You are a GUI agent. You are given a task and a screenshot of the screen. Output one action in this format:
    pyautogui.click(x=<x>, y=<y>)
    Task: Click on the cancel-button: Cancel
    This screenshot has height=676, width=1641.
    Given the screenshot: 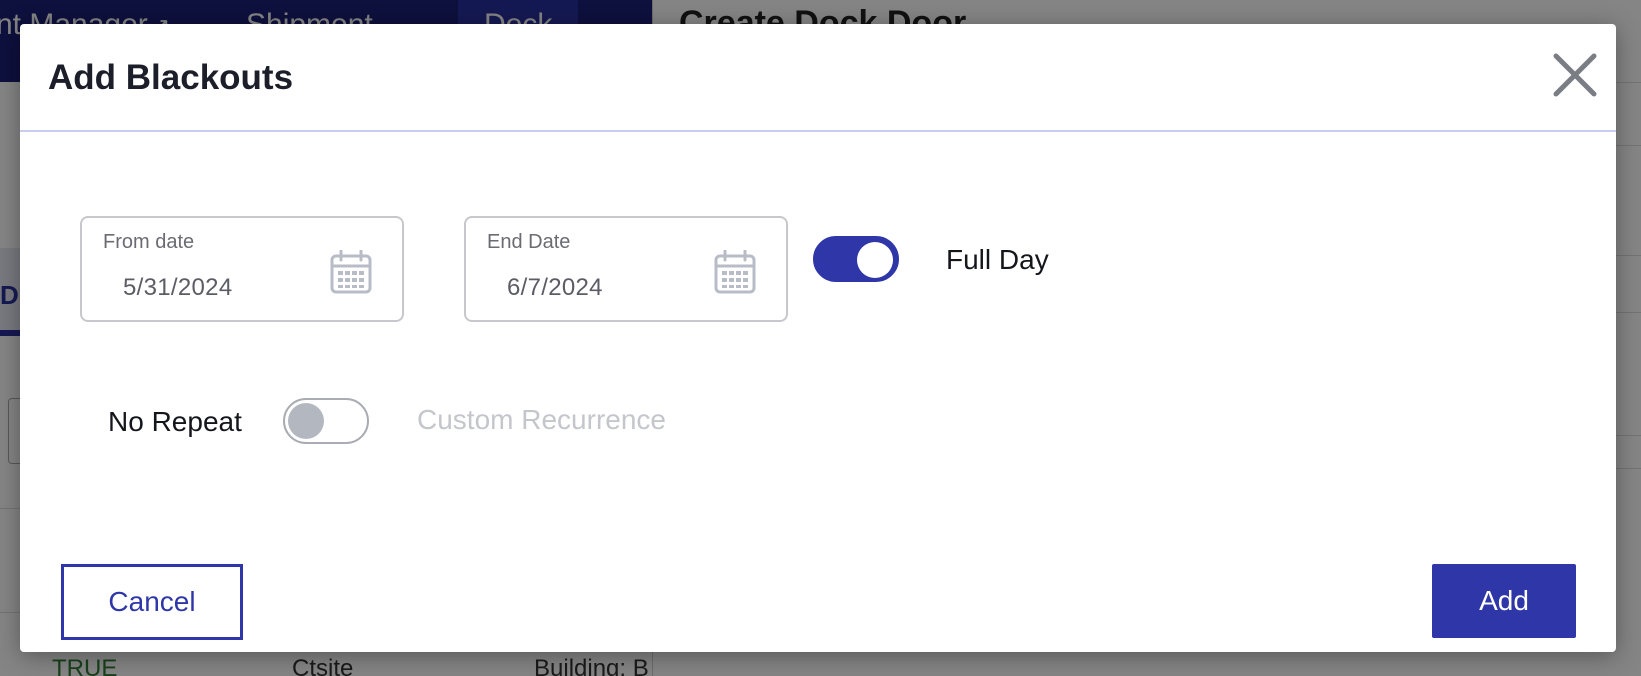 What is the action you would take?
    pyautogui.click(x=152, y=602)
    